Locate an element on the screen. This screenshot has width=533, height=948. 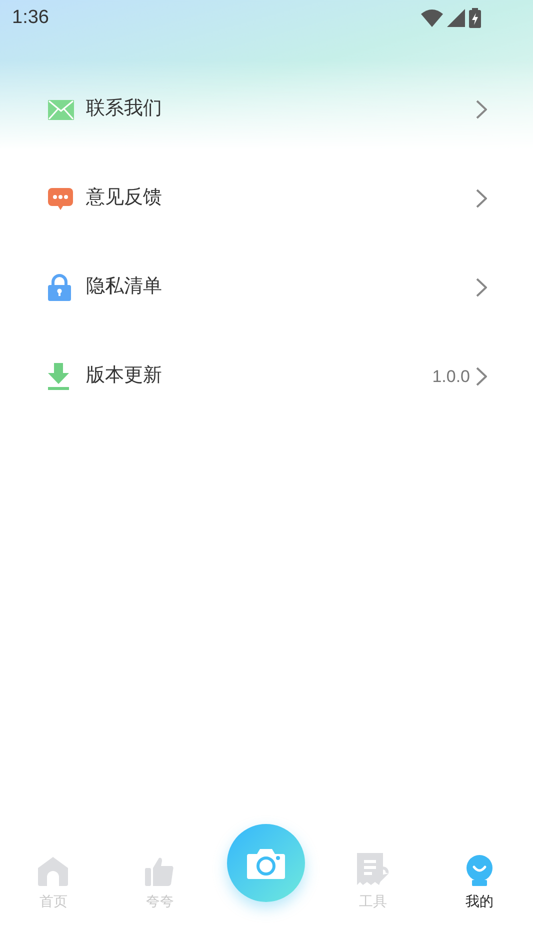
camera-icon is located at coordinates (266, 863).